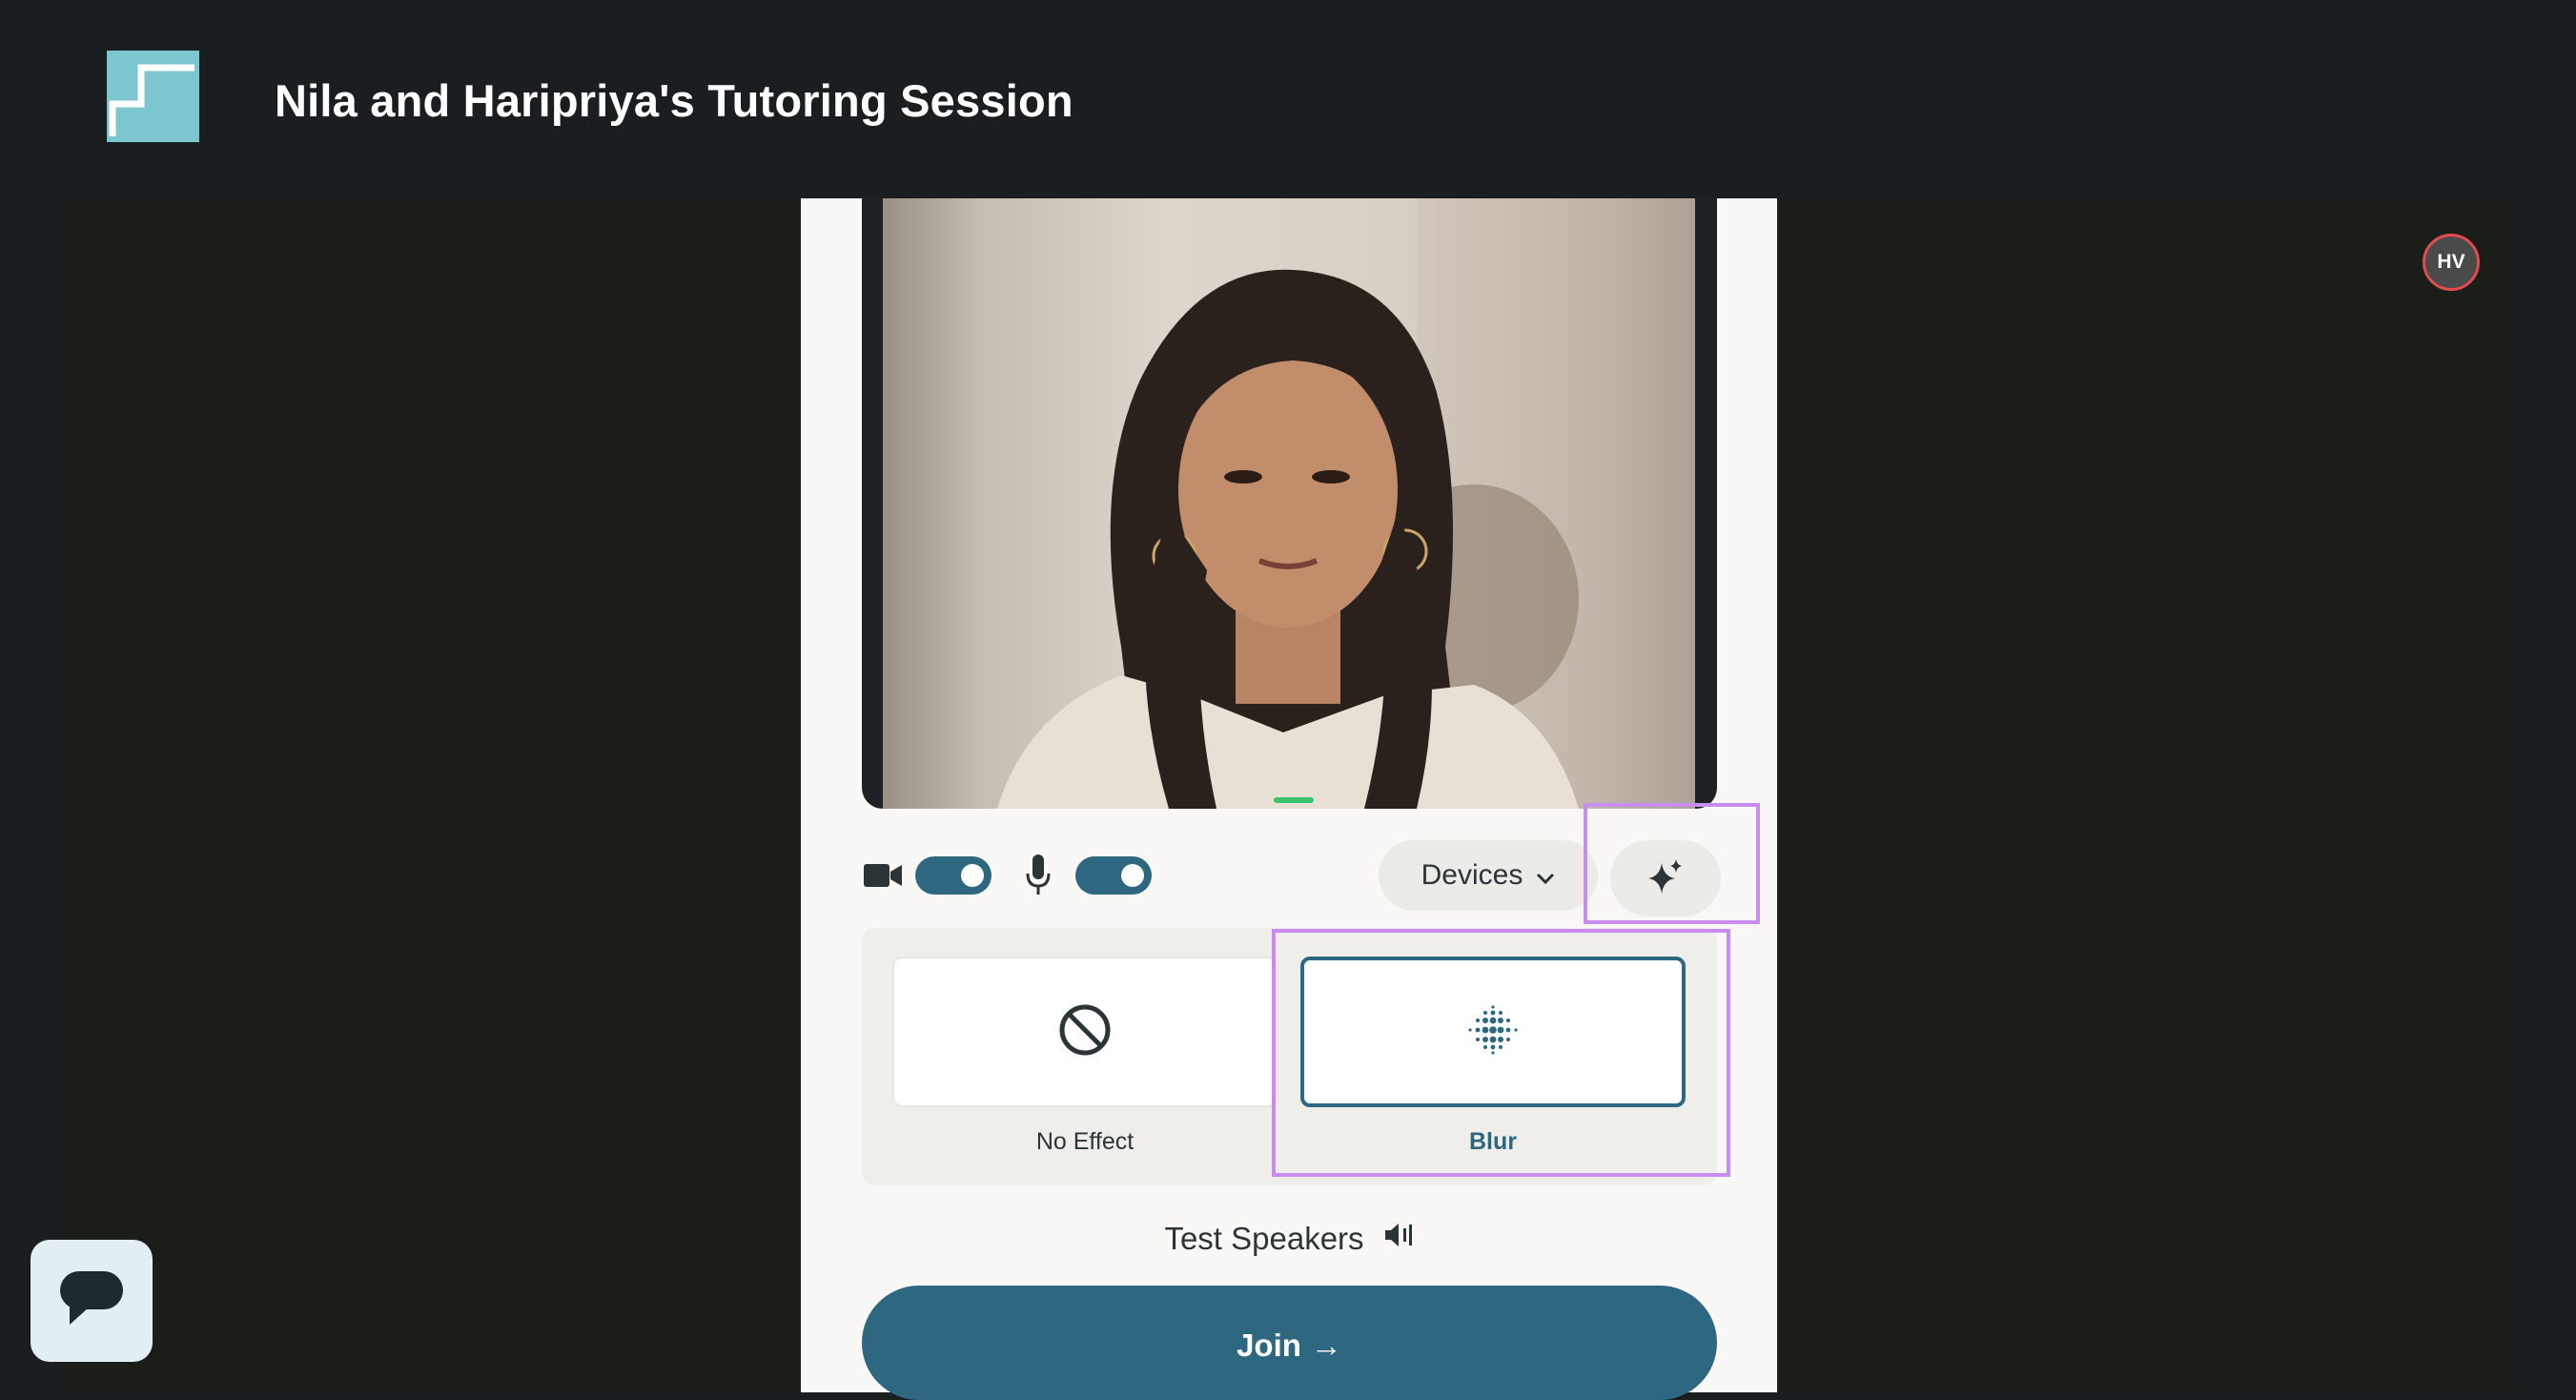 Image resolution: width=2576 pixels, height=1400 pixels. I want to click on chevron-down-icon, so click(1545, 875).